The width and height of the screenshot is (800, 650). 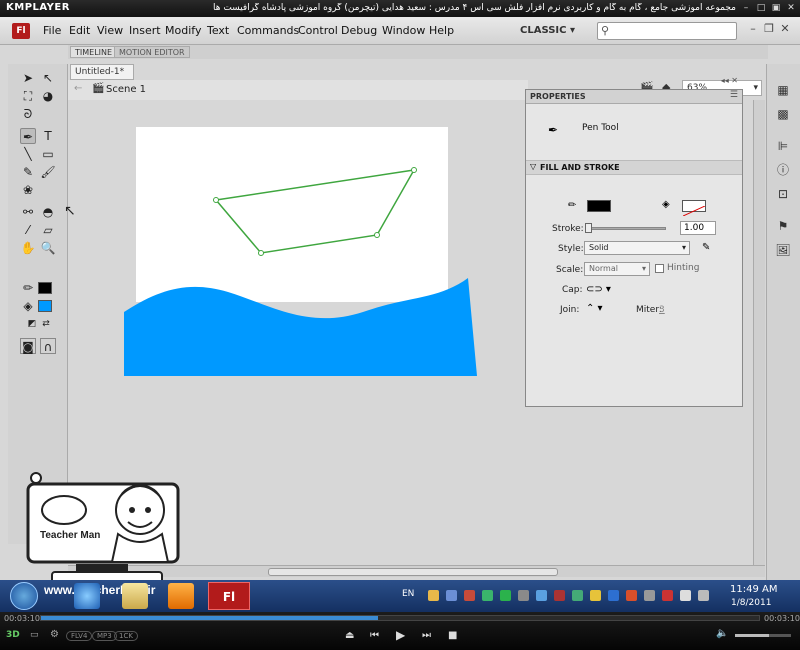 I want to click on play-icon: ▶, so click(x=400, y=635).